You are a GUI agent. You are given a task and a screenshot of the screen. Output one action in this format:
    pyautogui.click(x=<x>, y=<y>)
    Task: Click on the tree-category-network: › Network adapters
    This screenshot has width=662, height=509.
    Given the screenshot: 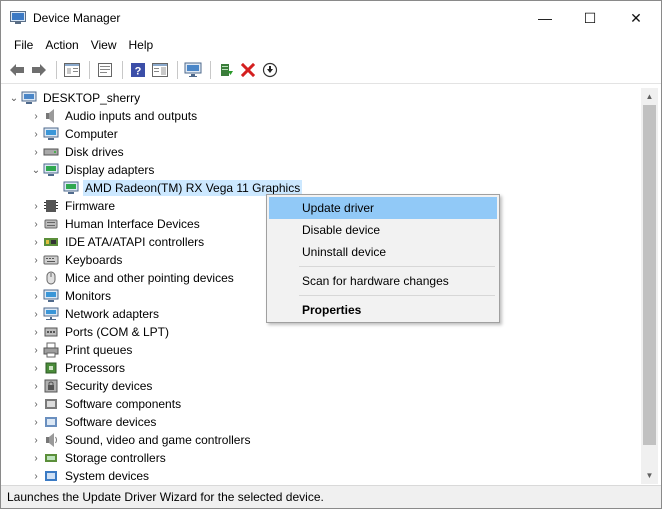 What is the action you would take?
    pyautogui.click(x=95, y=314)
    